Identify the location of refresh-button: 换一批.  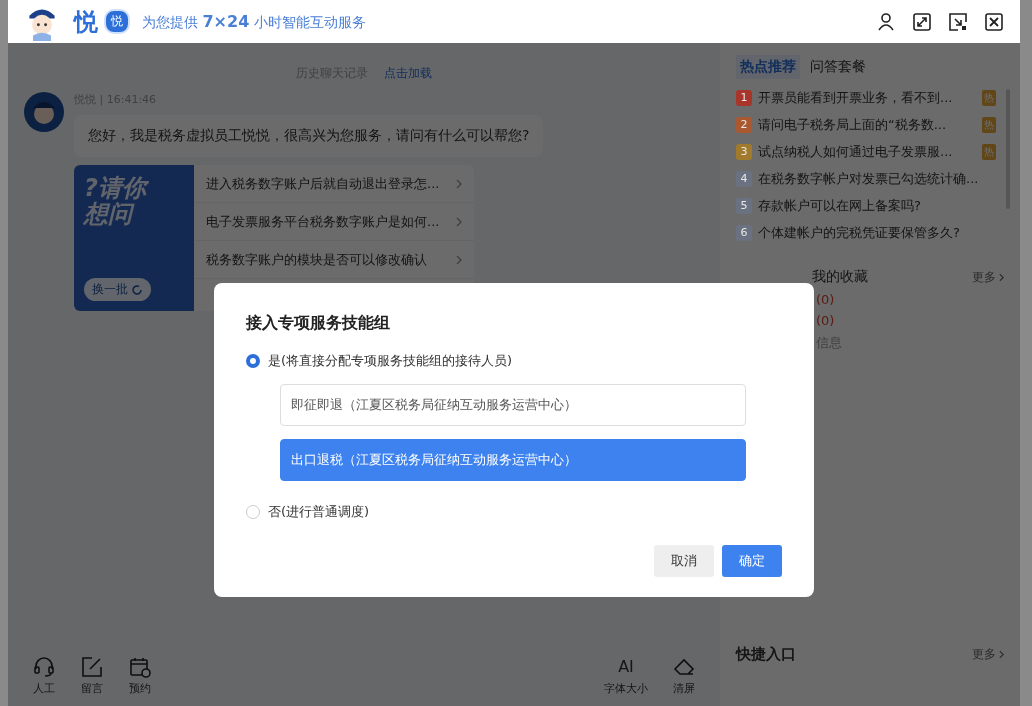
(117, 289).